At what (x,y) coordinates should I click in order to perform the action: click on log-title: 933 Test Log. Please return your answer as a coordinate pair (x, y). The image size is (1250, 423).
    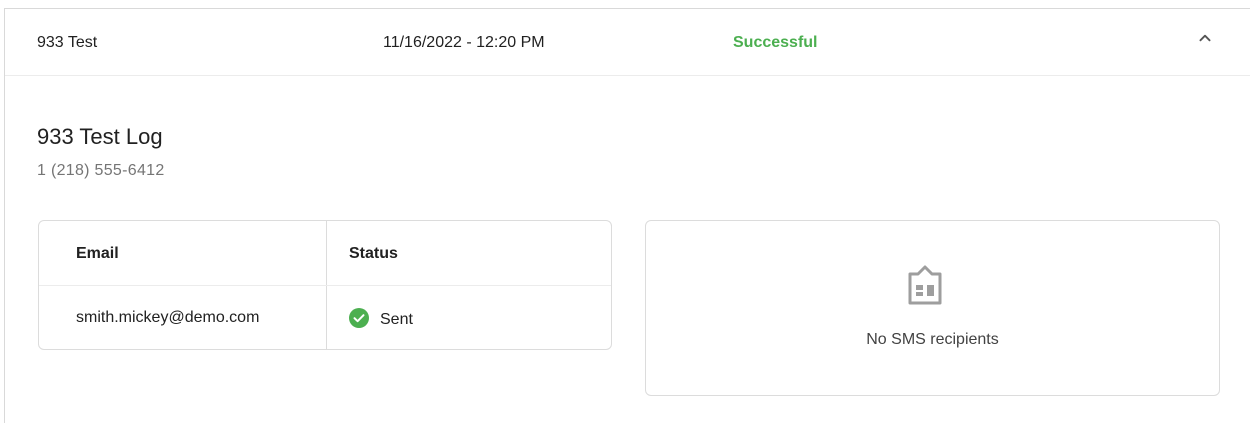
    Looking at the image, I should click on (100, 136).